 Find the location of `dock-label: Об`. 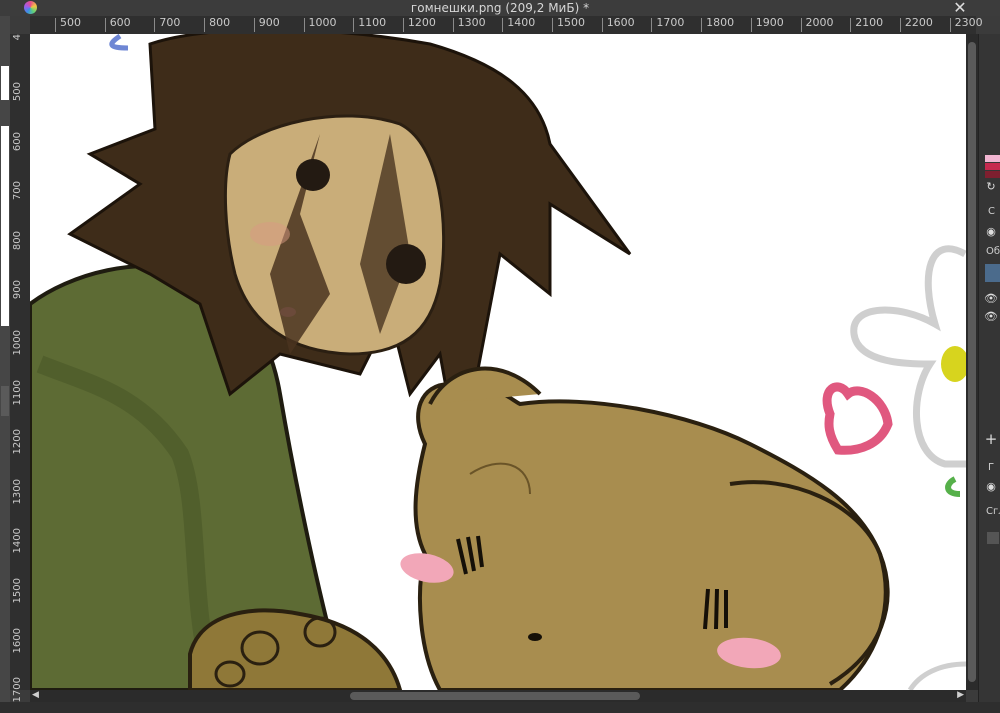

dock-label: Об is located at coordinates (993, 251).